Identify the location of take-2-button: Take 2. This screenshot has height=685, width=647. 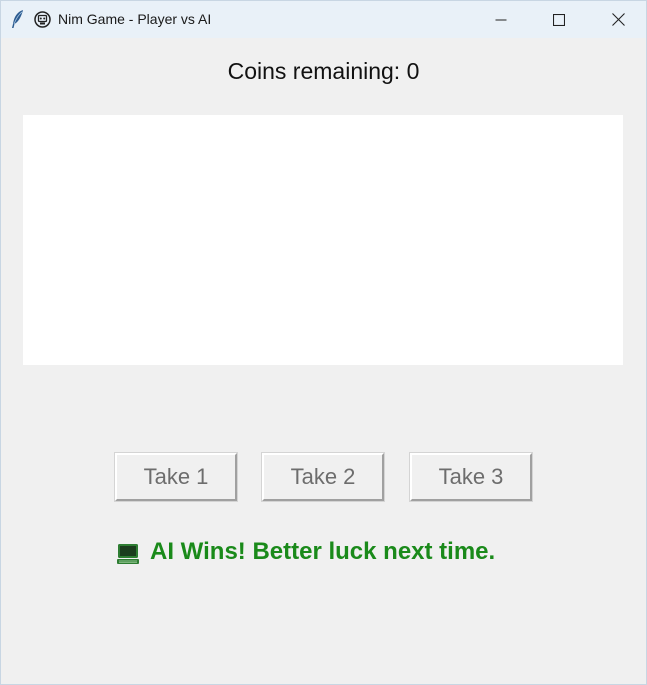
(323, 477).